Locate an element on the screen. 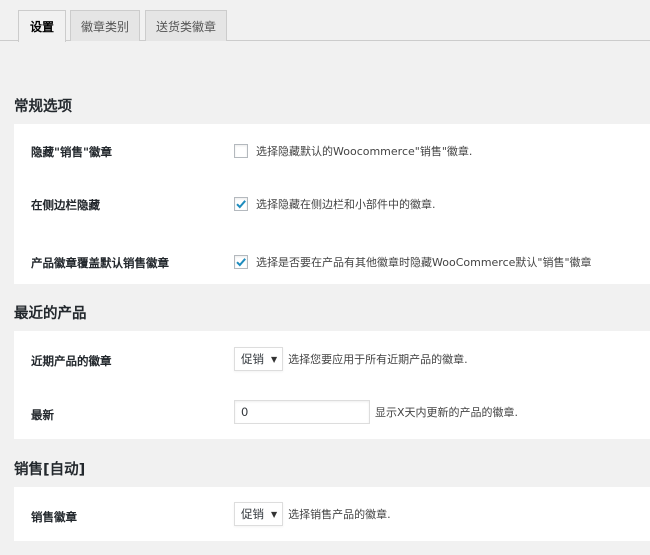 The height and width of the screenshot is (555, 650). row-newest: 最新 0 显示X天内更新的产品的徽章. is located at coordinates (332, 412).